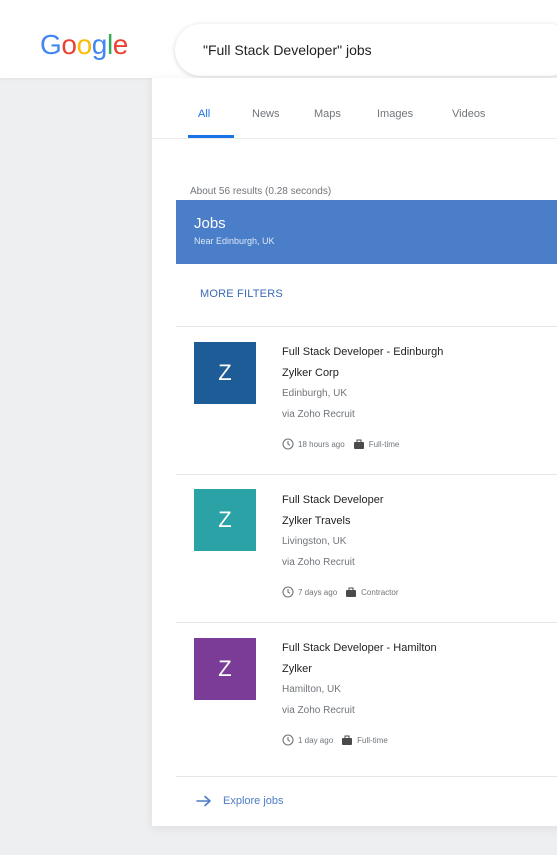  I want to click on logo-letter: G, so click(51, 44).